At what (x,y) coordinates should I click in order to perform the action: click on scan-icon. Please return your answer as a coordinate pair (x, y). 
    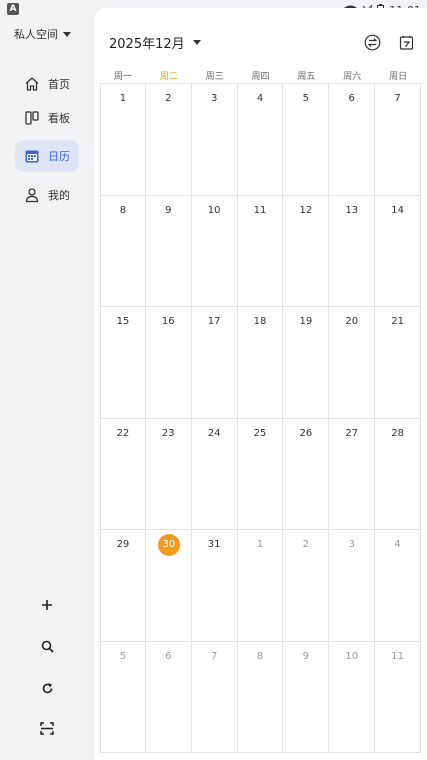
    Looking at the image, I should click on (47, 728).